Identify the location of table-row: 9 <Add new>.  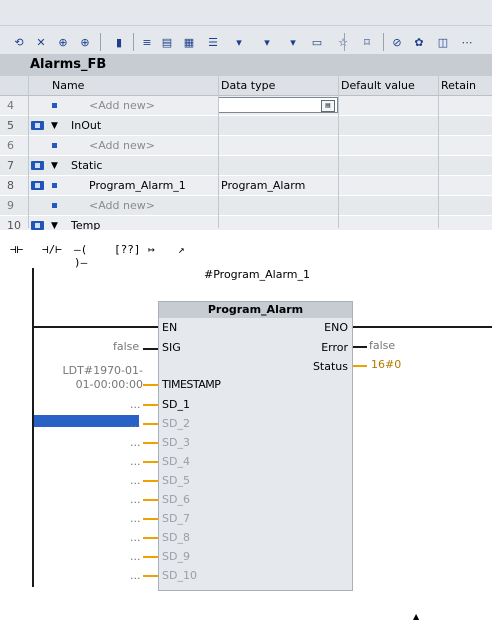
(246, 206).